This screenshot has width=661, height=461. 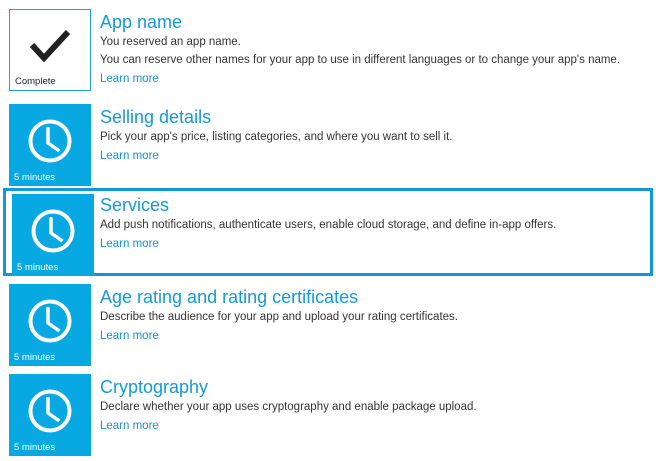 I want to click on checkmark-icon, so click(x=50, y=46).